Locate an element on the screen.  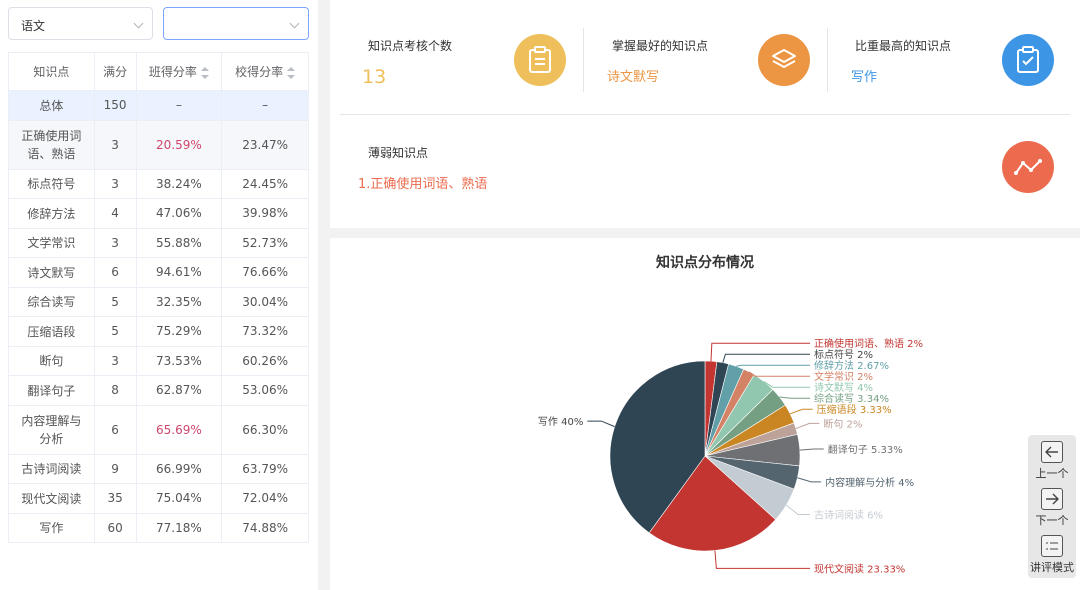
cell-full-score: 8 is located at coordinates (115, 390).